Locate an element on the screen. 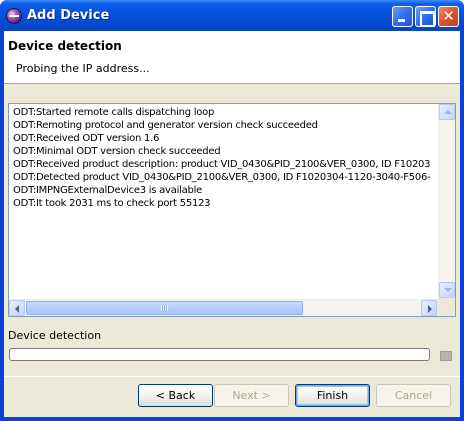 This screenshot has height=421, width=464. arrow-up-icon is located at coordinates (448, 112).